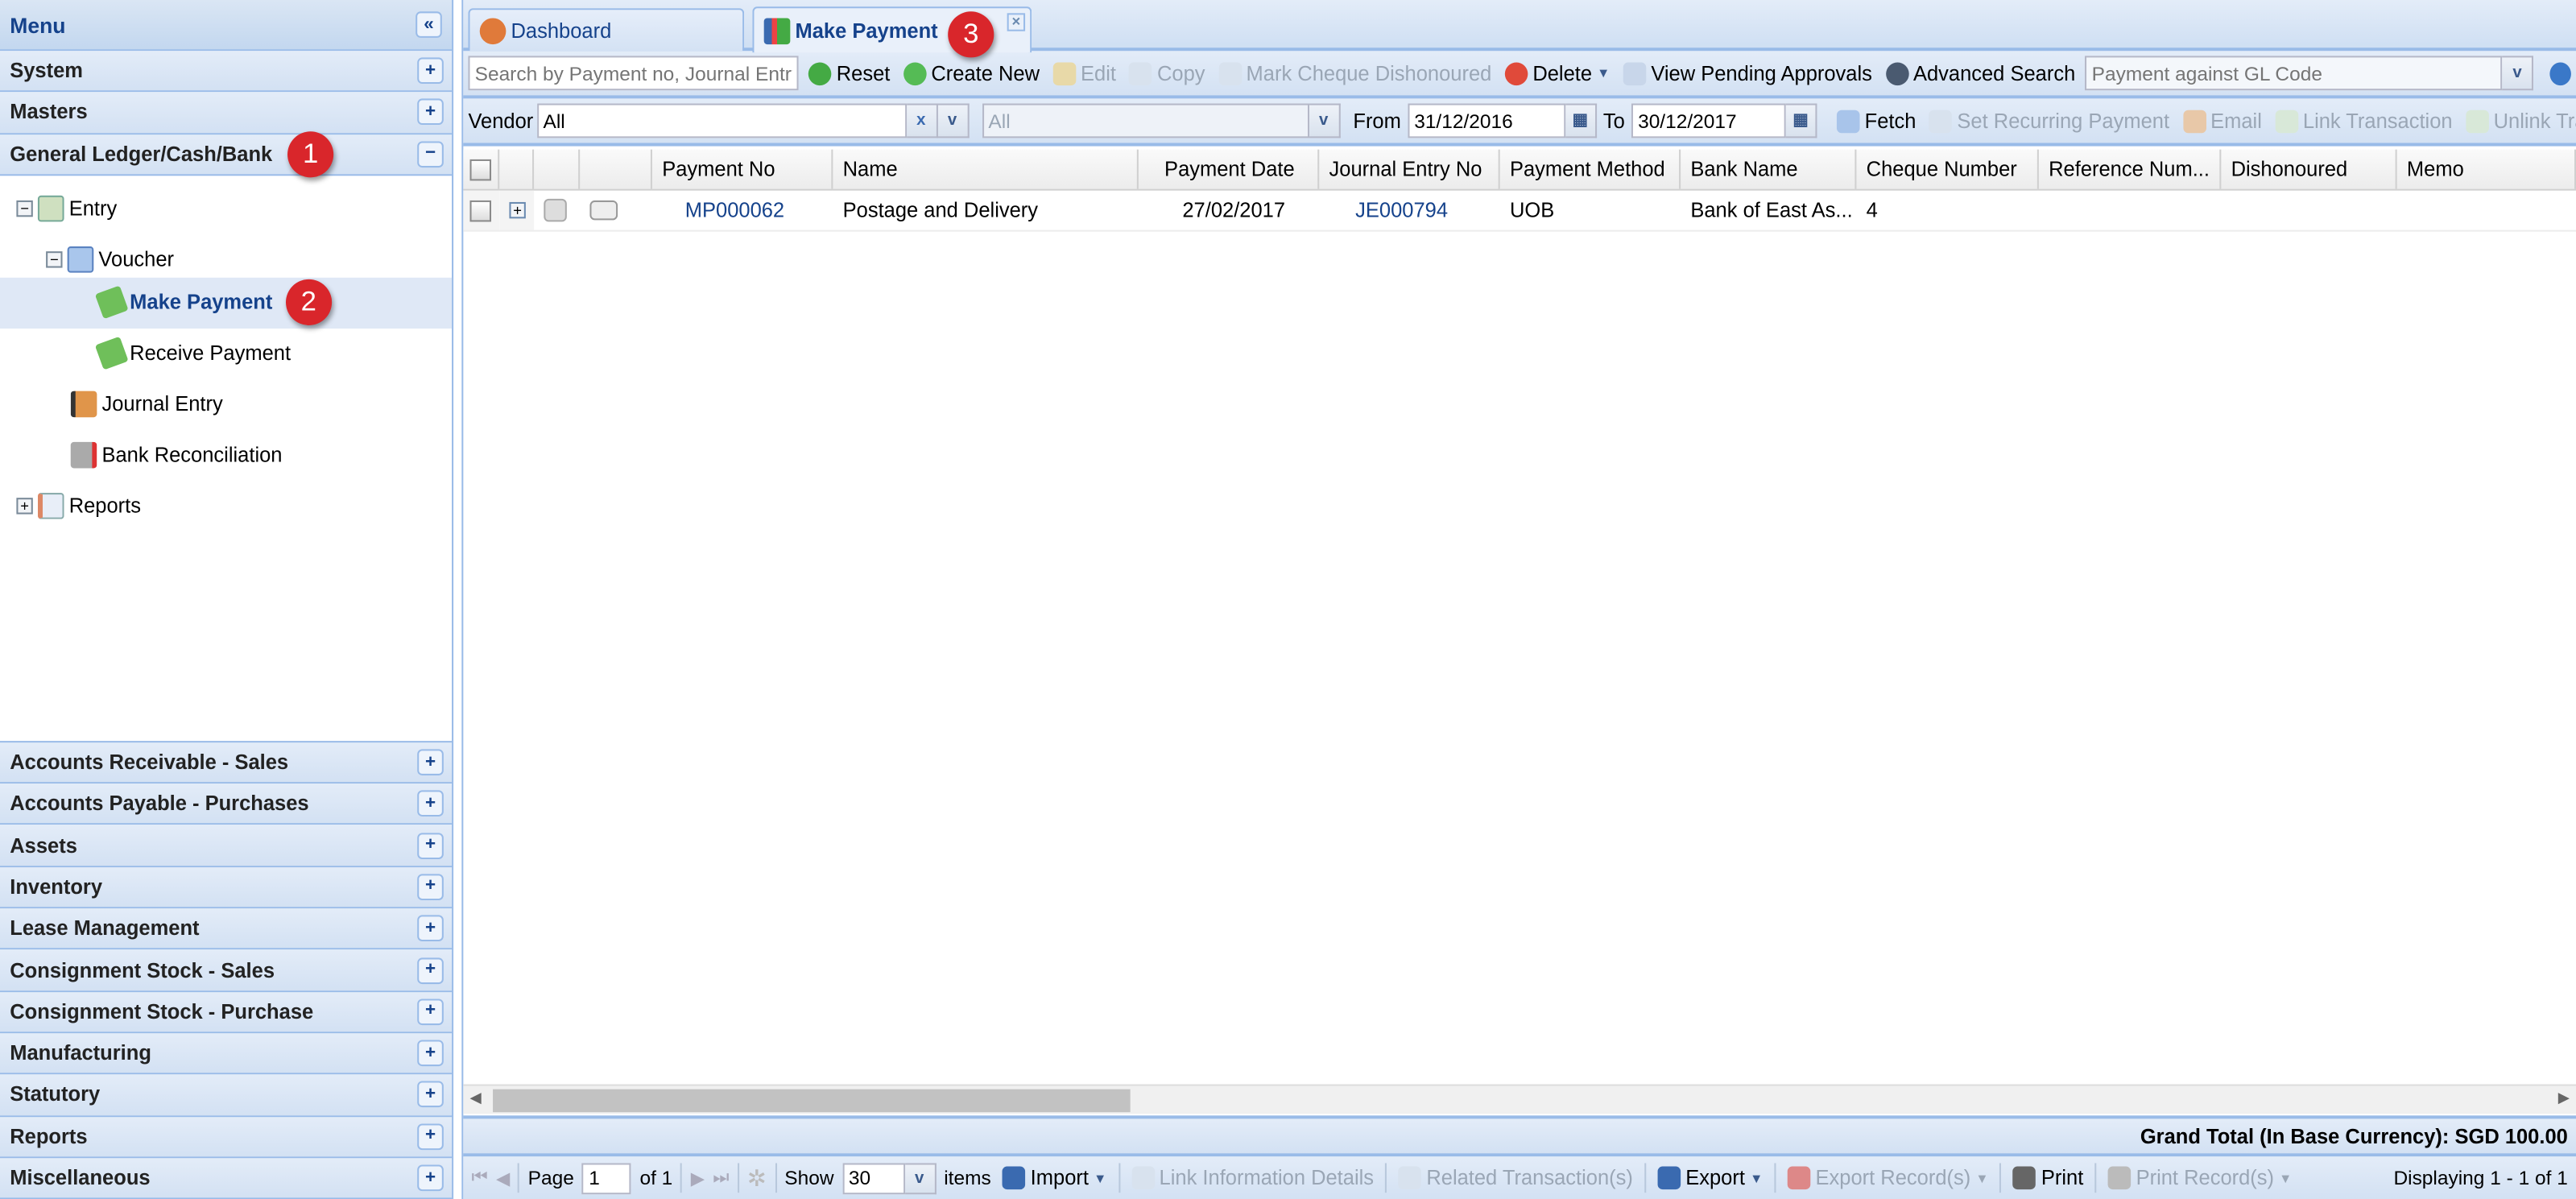 This screenshot has width=2576, height=1199. I want to click on row-expander: +, so click(517, 210).